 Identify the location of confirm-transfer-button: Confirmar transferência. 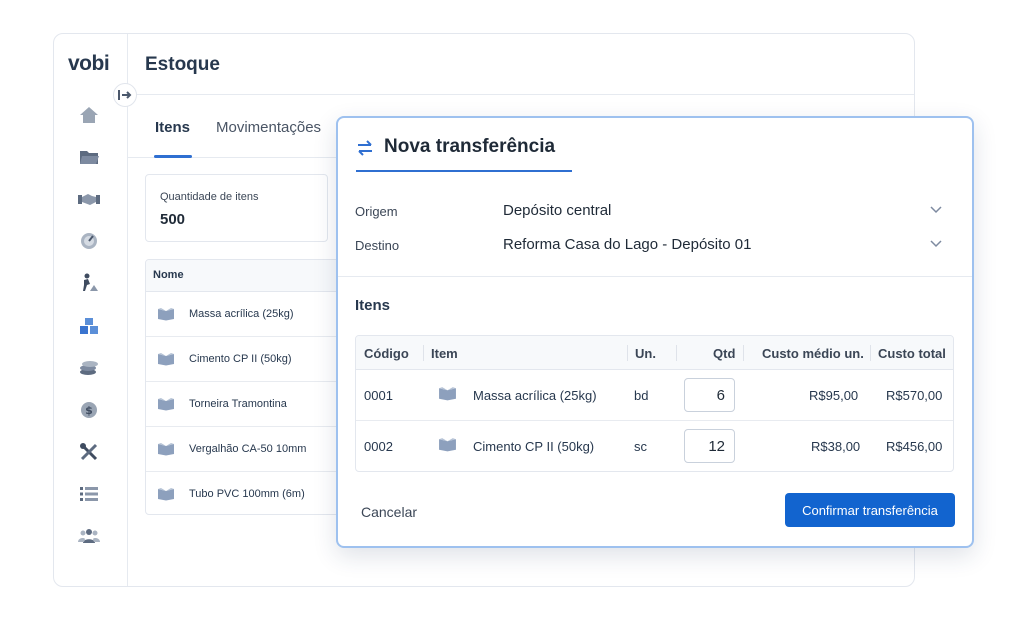
(870, 510).